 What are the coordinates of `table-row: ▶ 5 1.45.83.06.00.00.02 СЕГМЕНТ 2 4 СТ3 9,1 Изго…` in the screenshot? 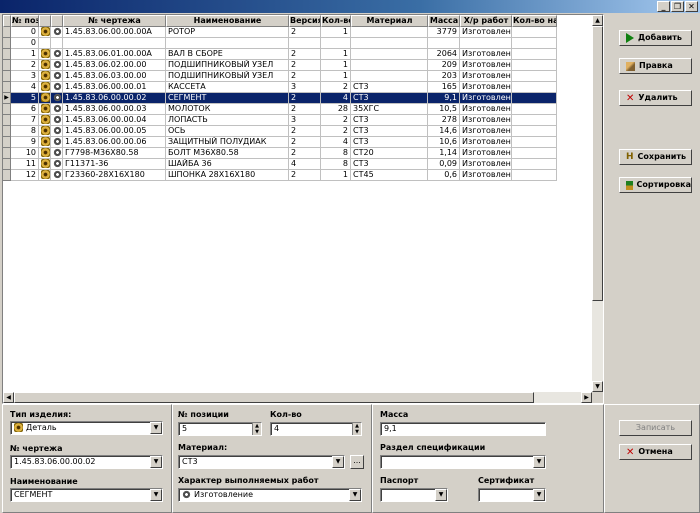 It's located at (280, 98).